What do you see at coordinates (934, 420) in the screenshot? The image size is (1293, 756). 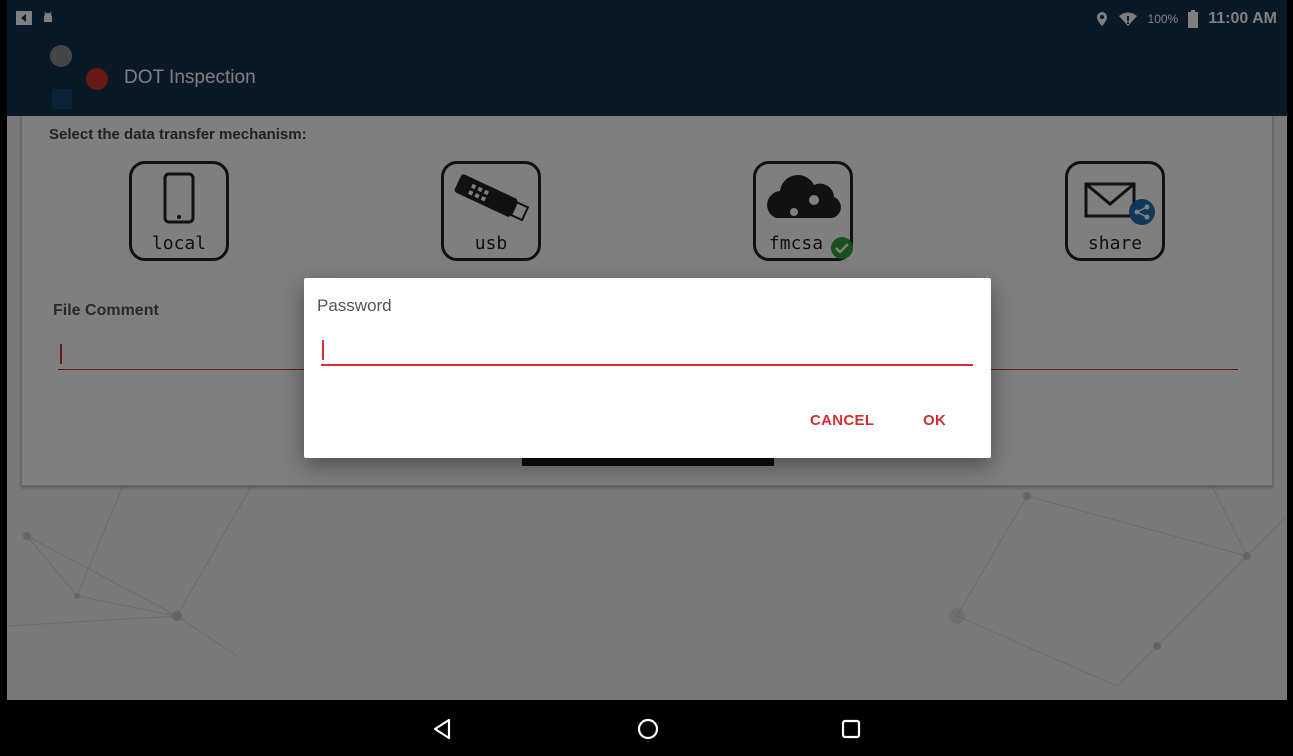 I see `ok-button: OK` at bounding box center [934, 420].